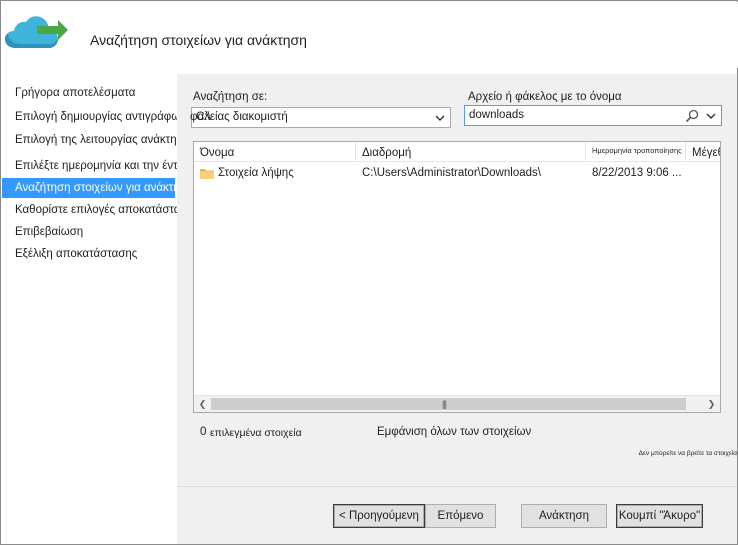  Describe the element at coordinates (256, 433) in the screenshot. I see `selected-count-label: επιλεγμένα στοιχεία` at that location.